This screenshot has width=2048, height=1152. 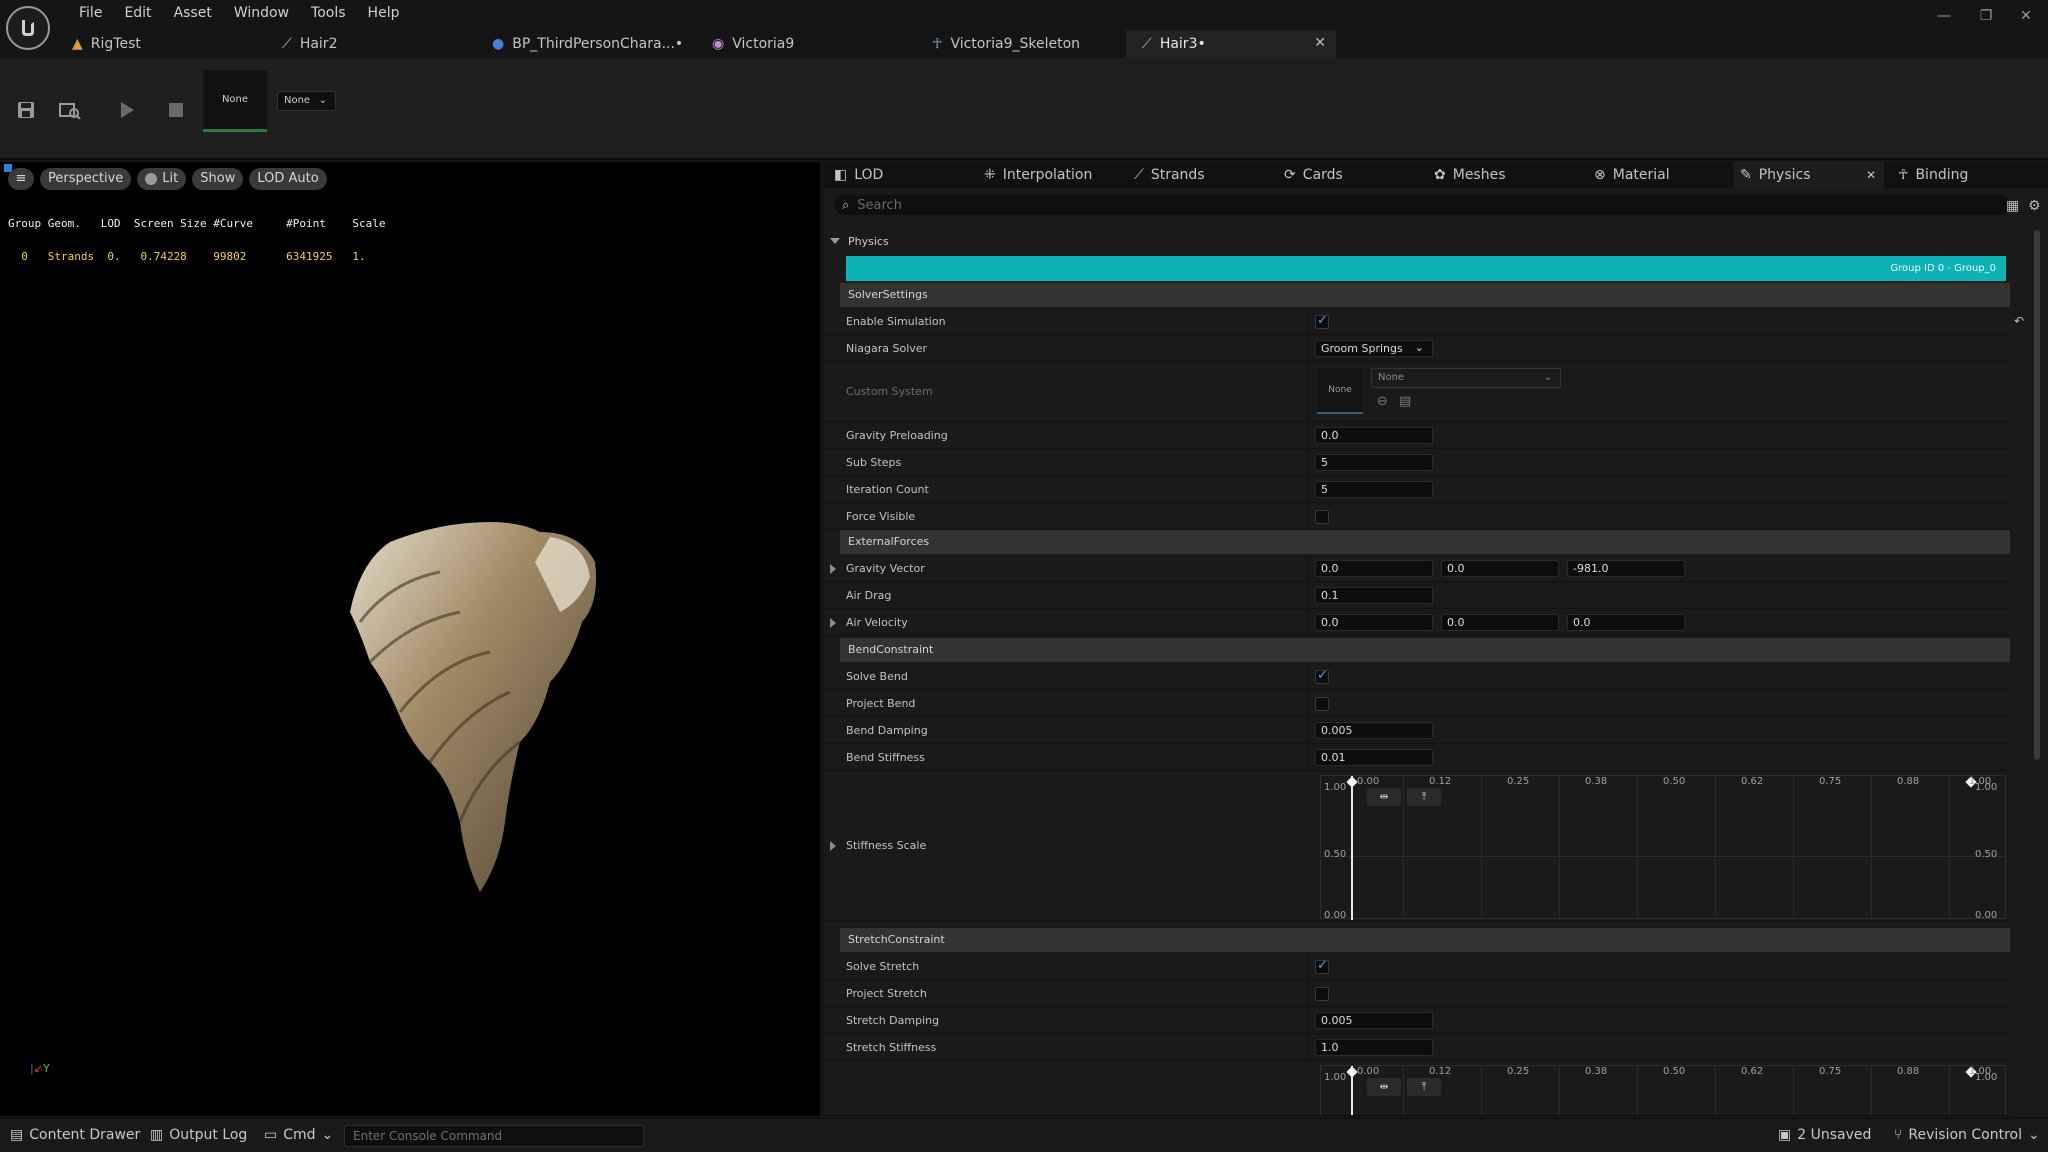 What do you see at coordinates (127, 110) in the screenshot?
I see `play-icon` at bounding box center [127, 110].